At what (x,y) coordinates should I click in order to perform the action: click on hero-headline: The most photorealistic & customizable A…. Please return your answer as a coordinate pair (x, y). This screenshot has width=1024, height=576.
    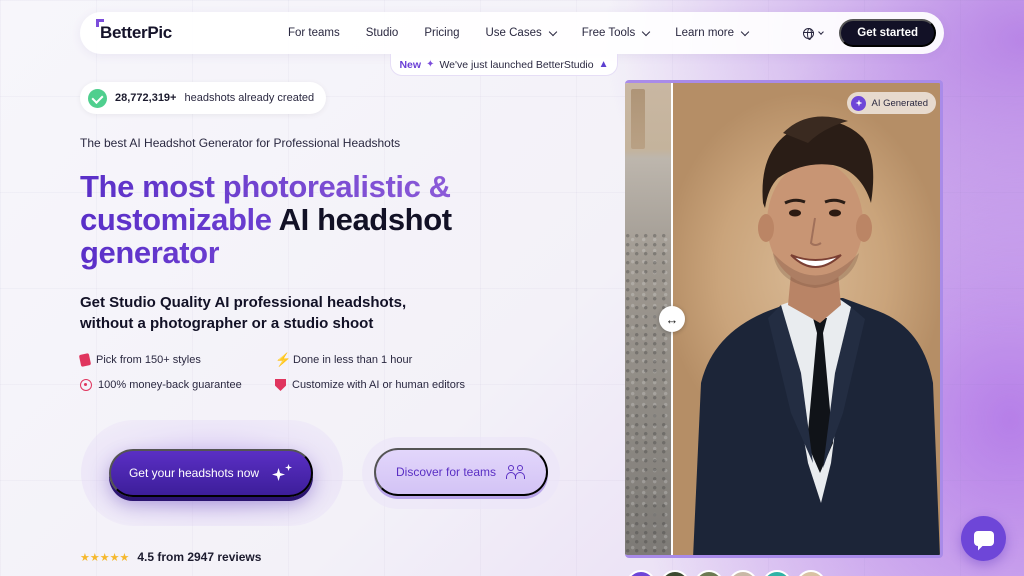
    Looking at the image, I should click on (300, 219).